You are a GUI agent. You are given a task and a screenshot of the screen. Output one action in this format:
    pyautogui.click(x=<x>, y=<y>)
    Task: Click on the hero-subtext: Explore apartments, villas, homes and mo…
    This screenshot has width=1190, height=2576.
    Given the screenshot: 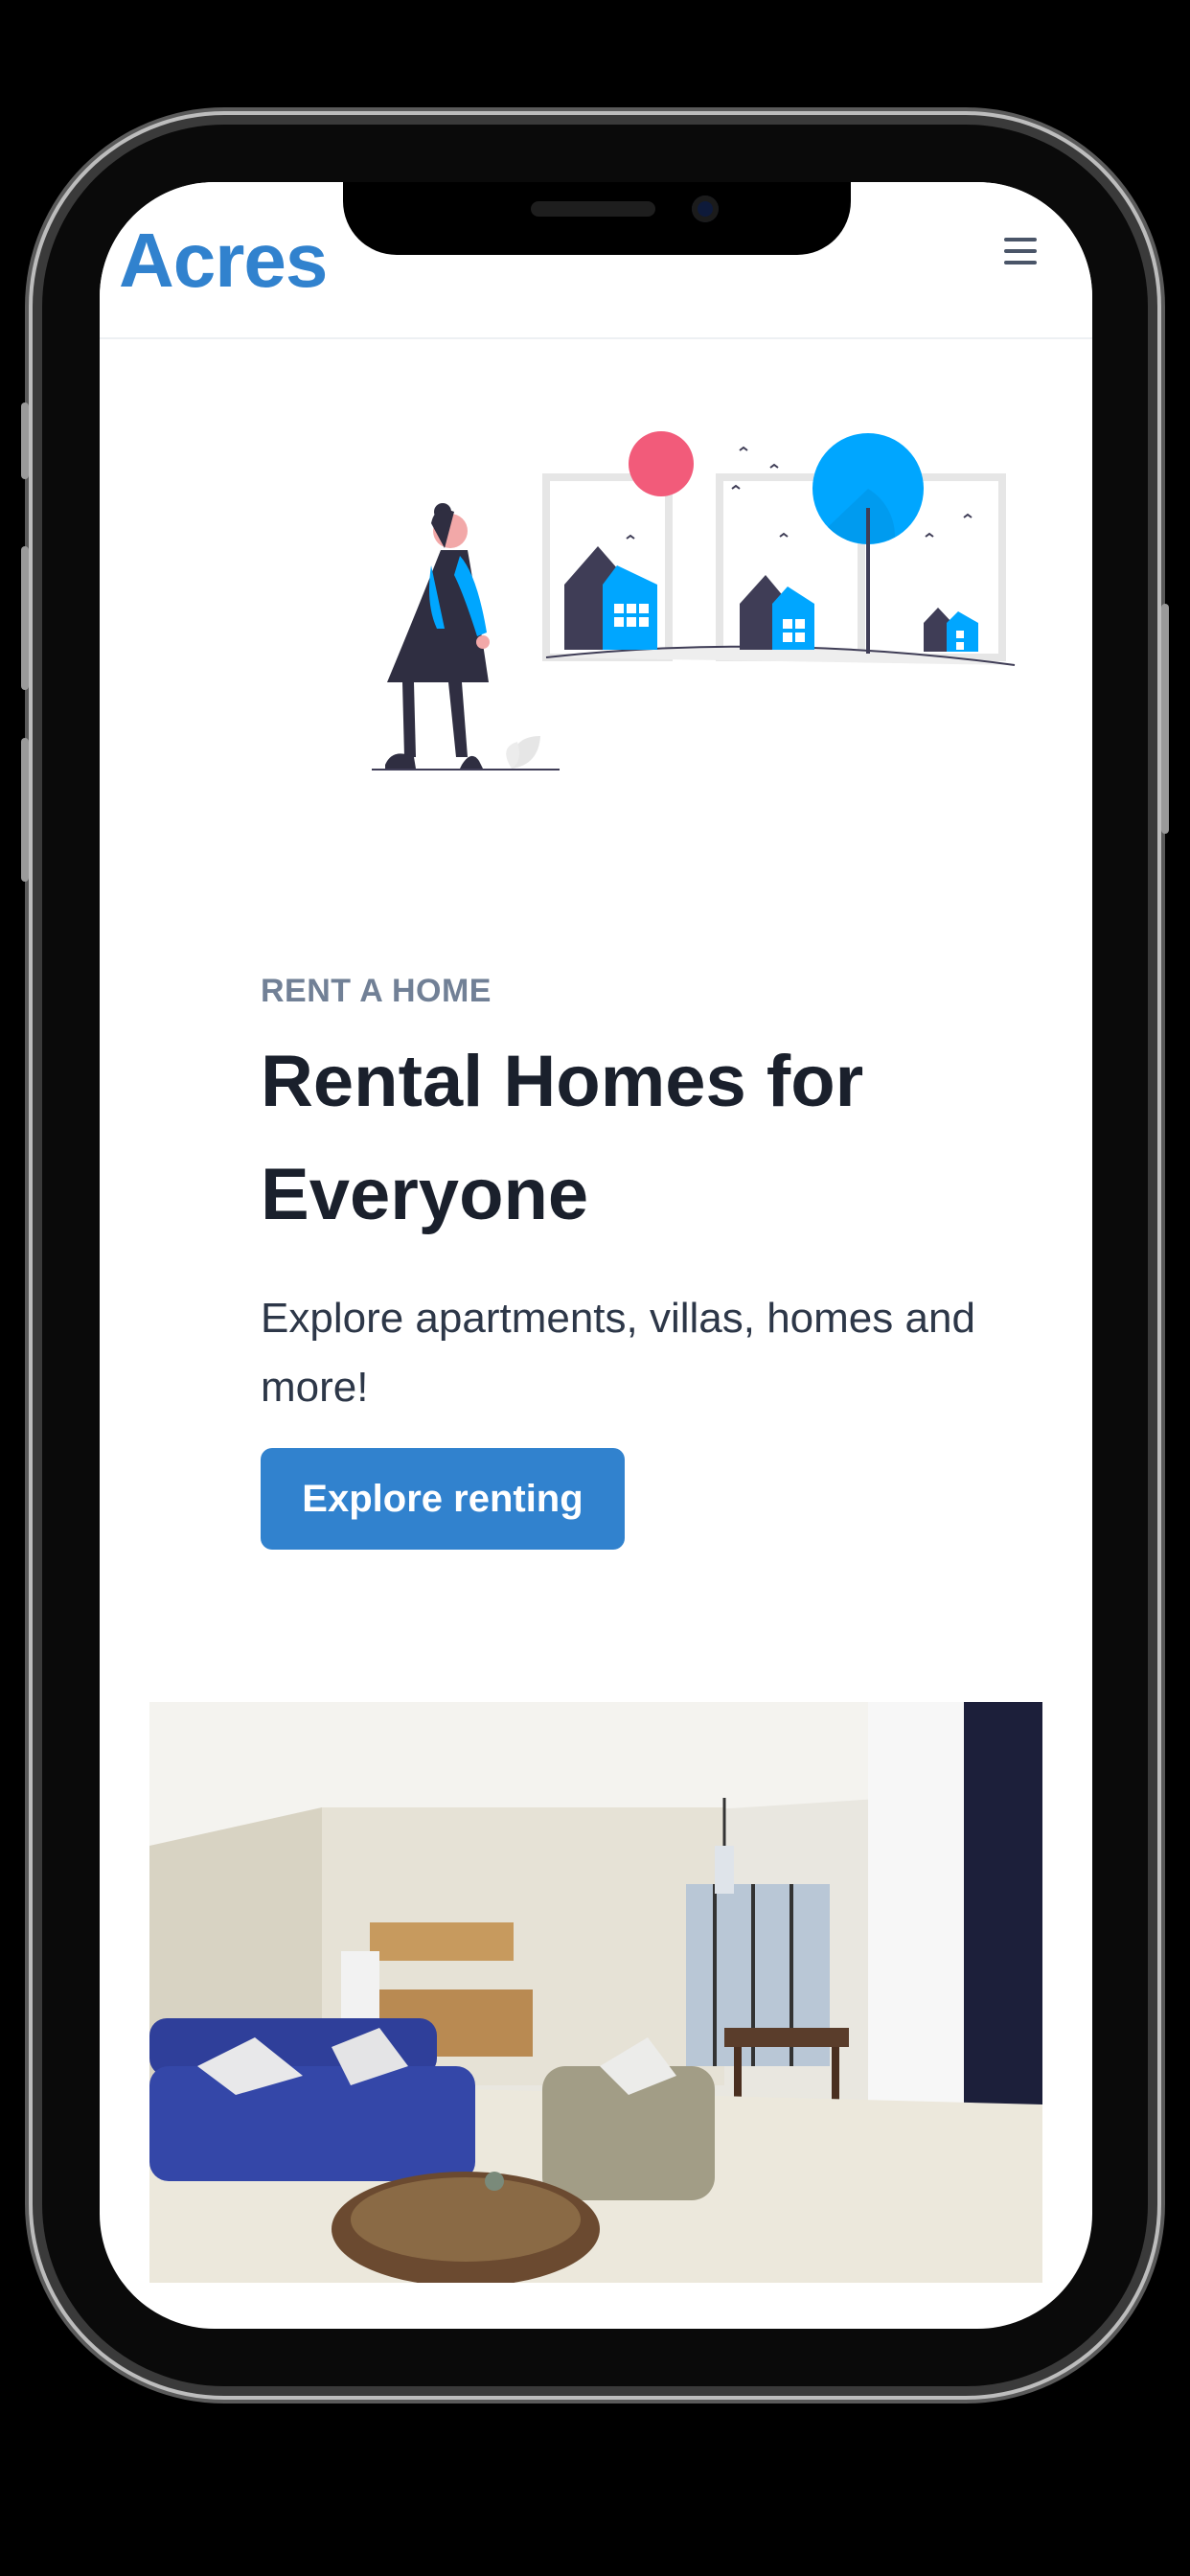 What is the action you would take?
    pyautogui.click(x=618, y=1353)
    